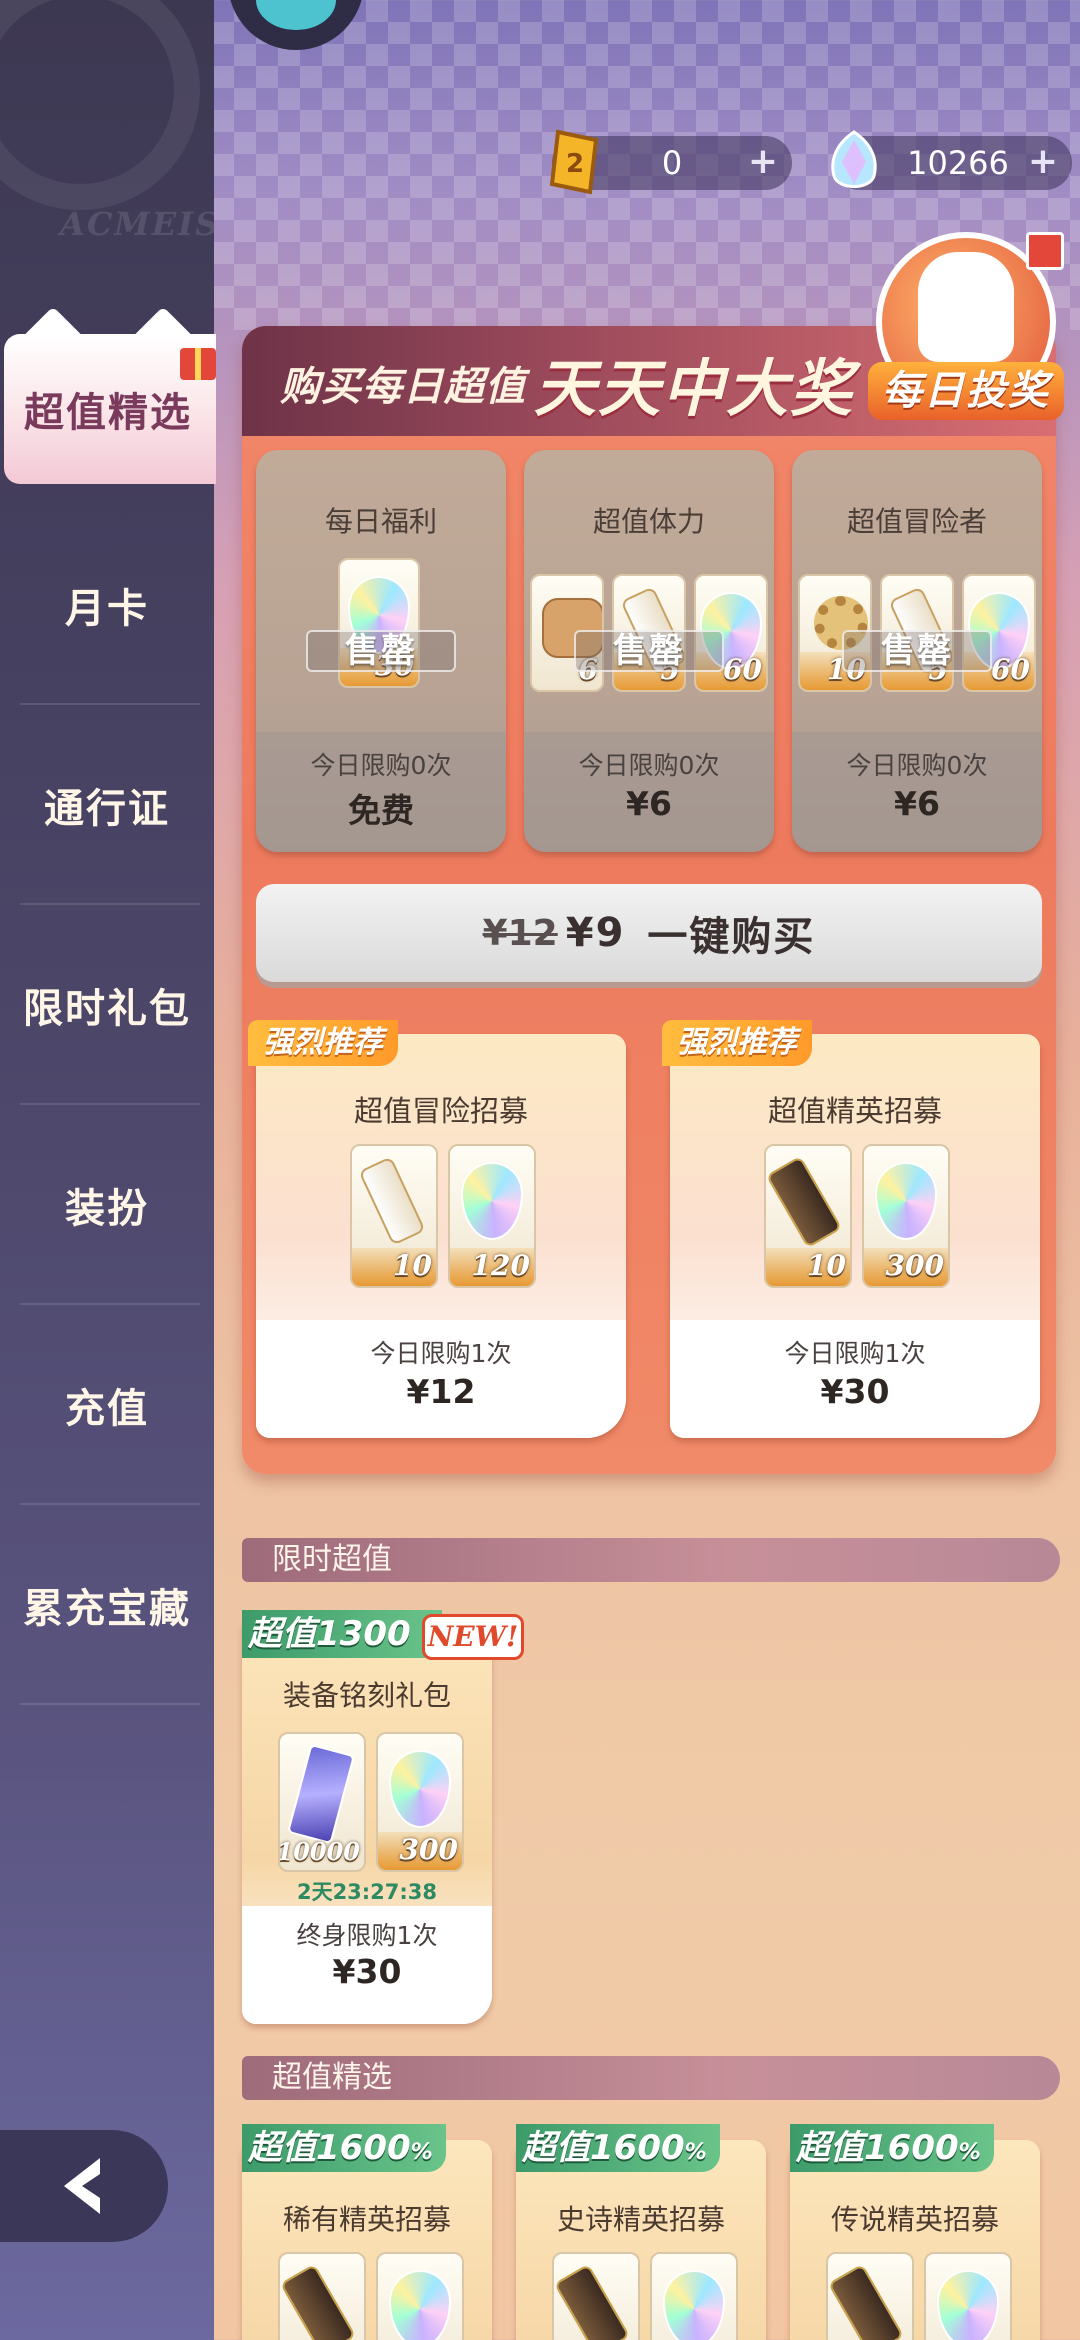  What do you see at coordinates (380, 521) in the screenshot?
I see `daily-card-title: 每日福利` at bounding box center [380, 521].